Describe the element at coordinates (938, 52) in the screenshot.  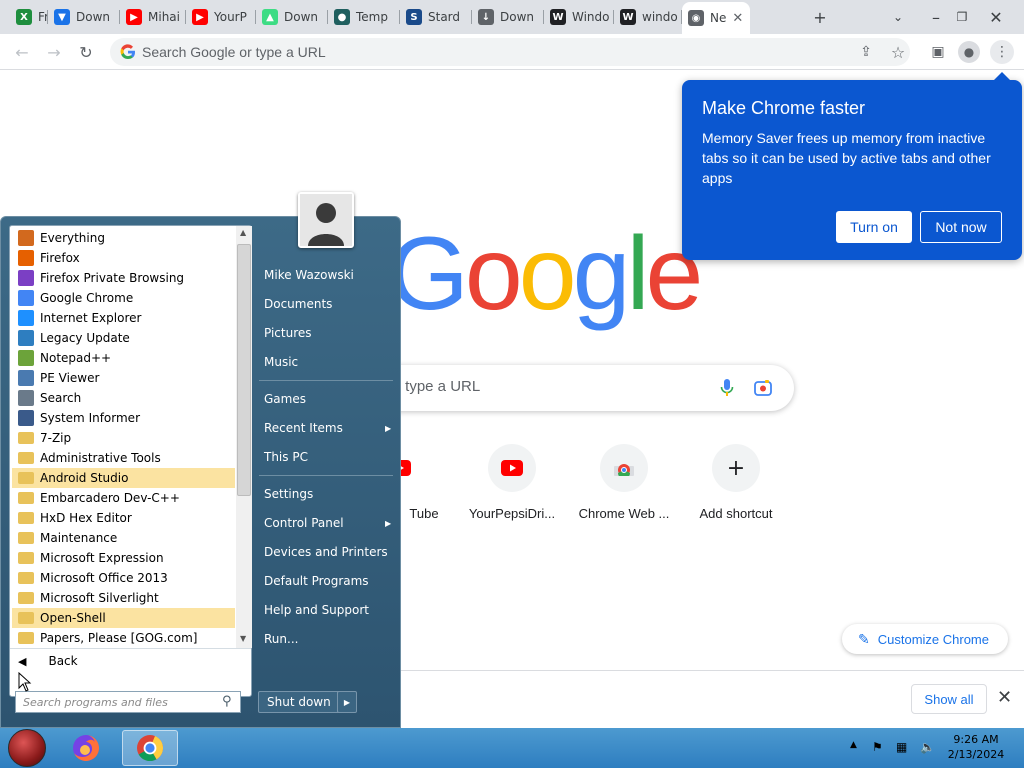
I see `side-panel-icon: ▣` at that location.